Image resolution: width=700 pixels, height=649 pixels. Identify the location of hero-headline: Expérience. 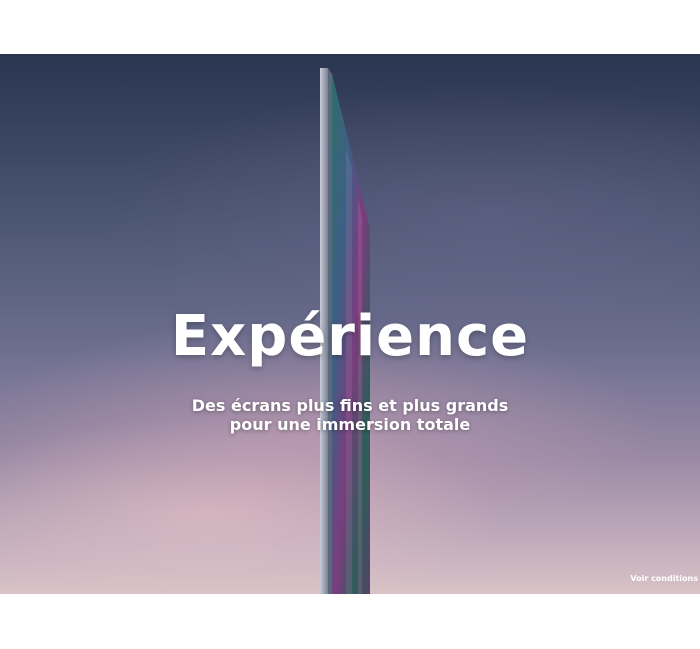
(350, 336).